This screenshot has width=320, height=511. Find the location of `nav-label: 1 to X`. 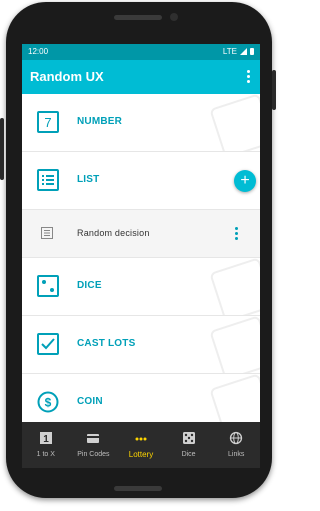

nav-label: 1 to X is located at coordinates (45, 454).